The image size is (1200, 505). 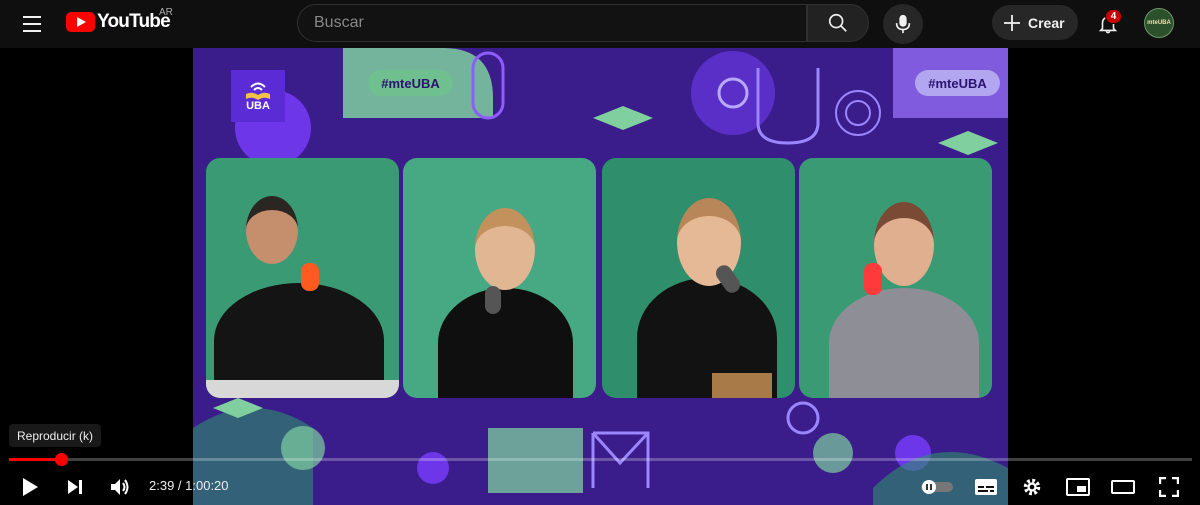 I want to click on autoplay-toggle, so click(x=937, y=487).